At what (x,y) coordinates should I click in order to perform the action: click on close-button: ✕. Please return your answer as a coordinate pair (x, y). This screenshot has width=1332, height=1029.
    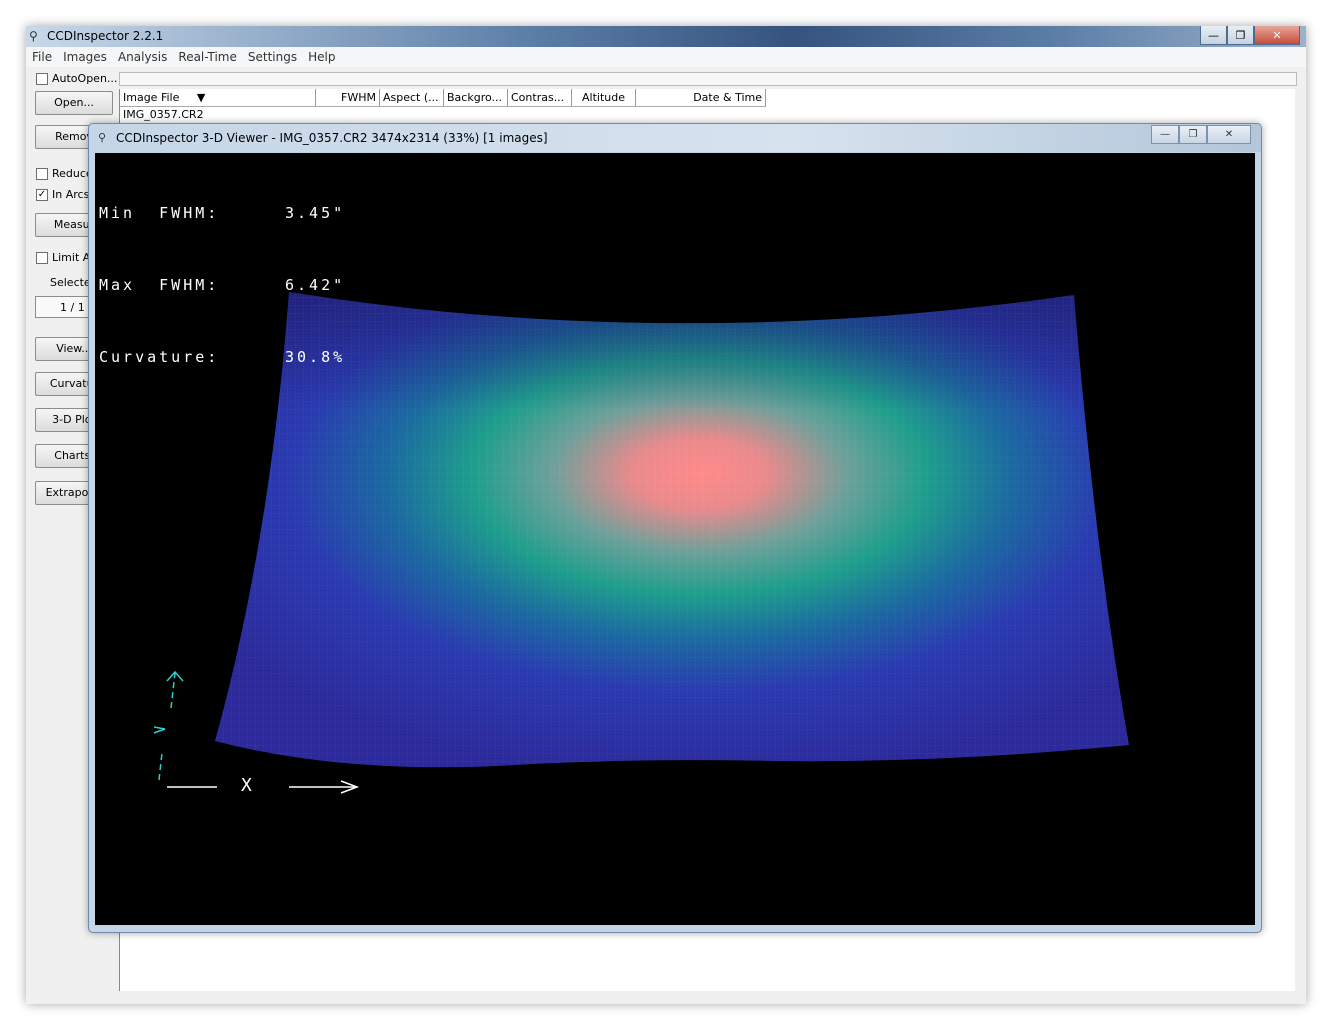
    Looking at the image, I should click on (1277, 35).